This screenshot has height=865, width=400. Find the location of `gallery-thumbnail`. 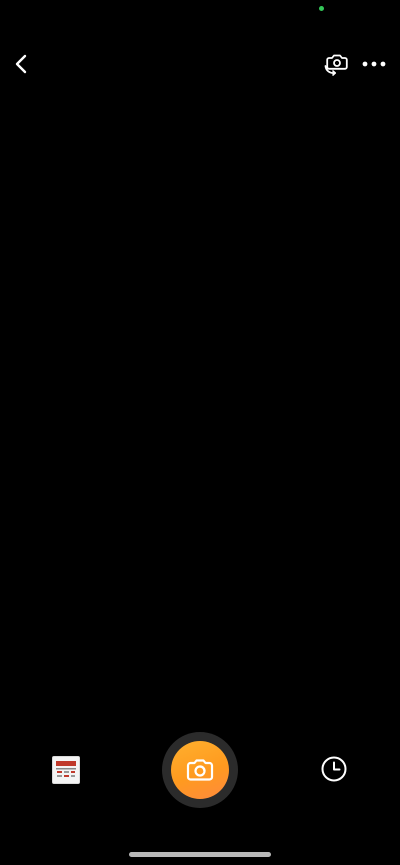

gallery-thumbnail is located at coordinates (66, 770).